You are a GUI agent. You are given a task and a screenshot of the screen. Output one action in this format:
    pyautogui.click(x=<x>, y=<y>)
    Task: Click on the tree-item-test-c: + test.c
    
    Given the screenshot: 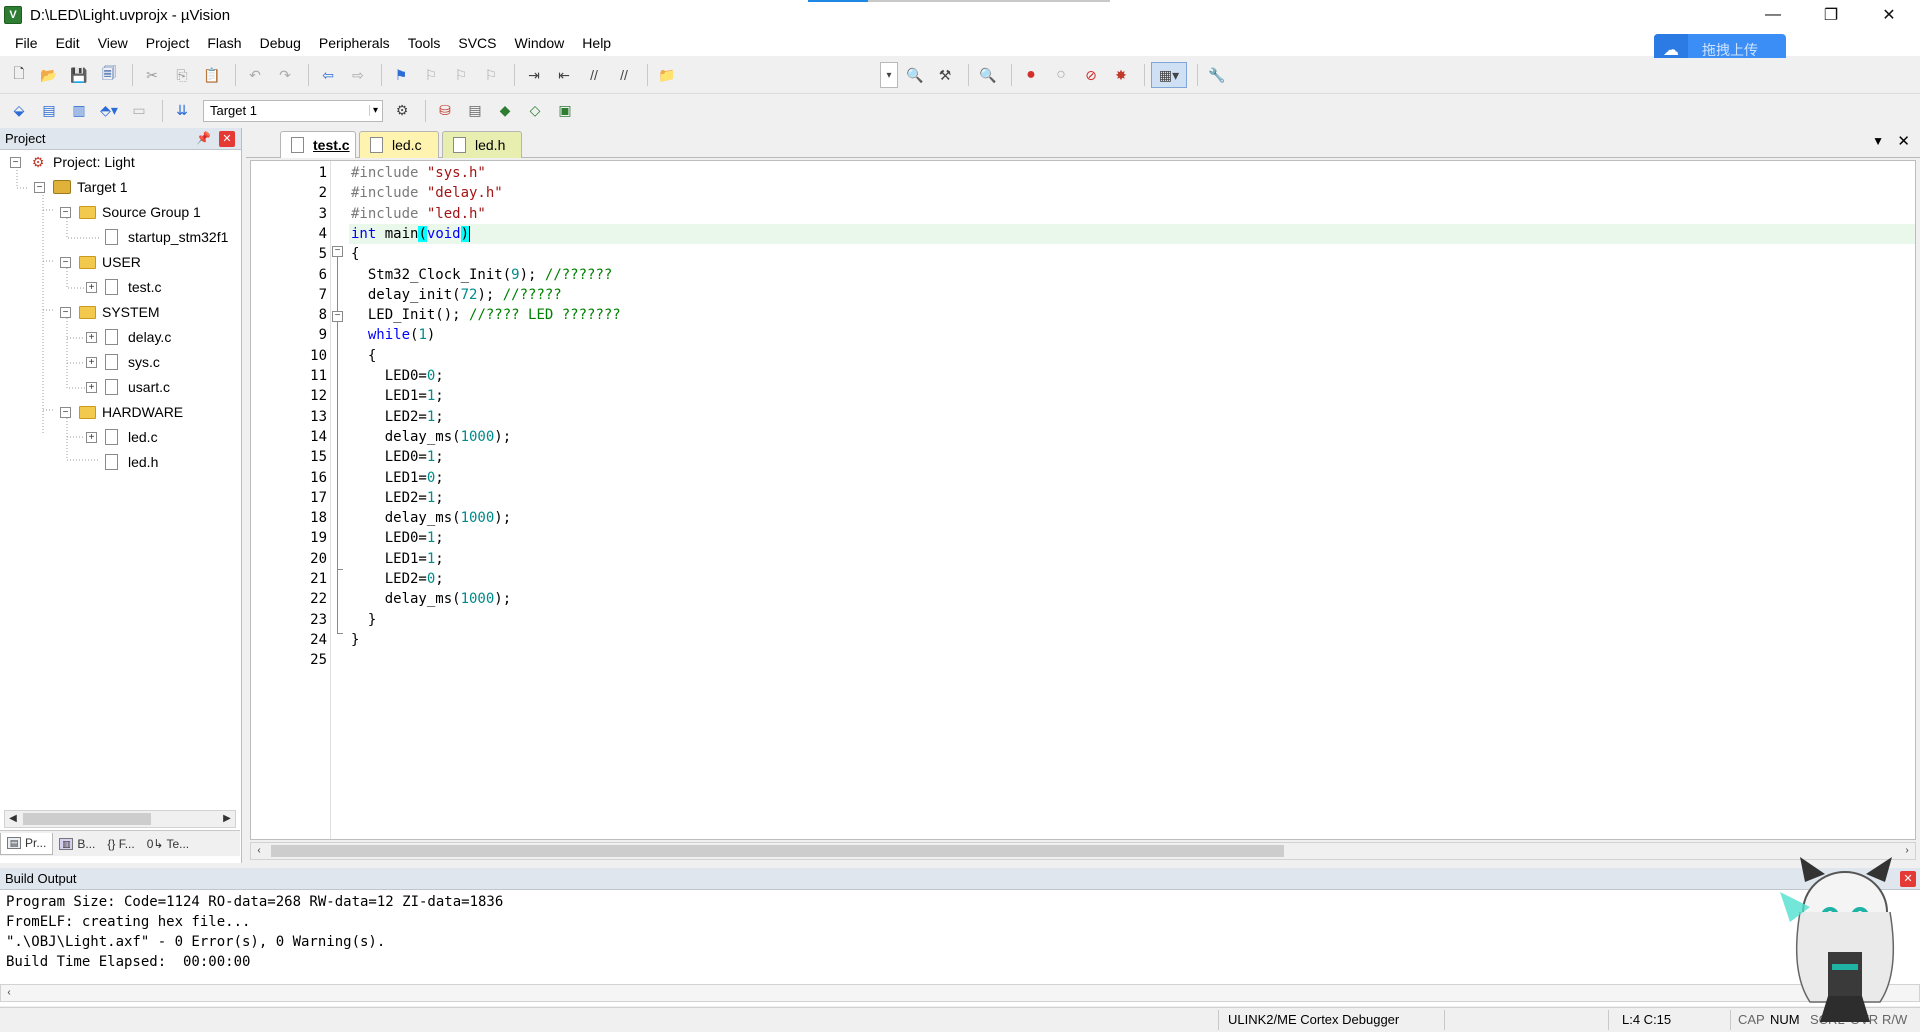 What is the action you would take?
    pyautogui.click(x=123, y=287)
    